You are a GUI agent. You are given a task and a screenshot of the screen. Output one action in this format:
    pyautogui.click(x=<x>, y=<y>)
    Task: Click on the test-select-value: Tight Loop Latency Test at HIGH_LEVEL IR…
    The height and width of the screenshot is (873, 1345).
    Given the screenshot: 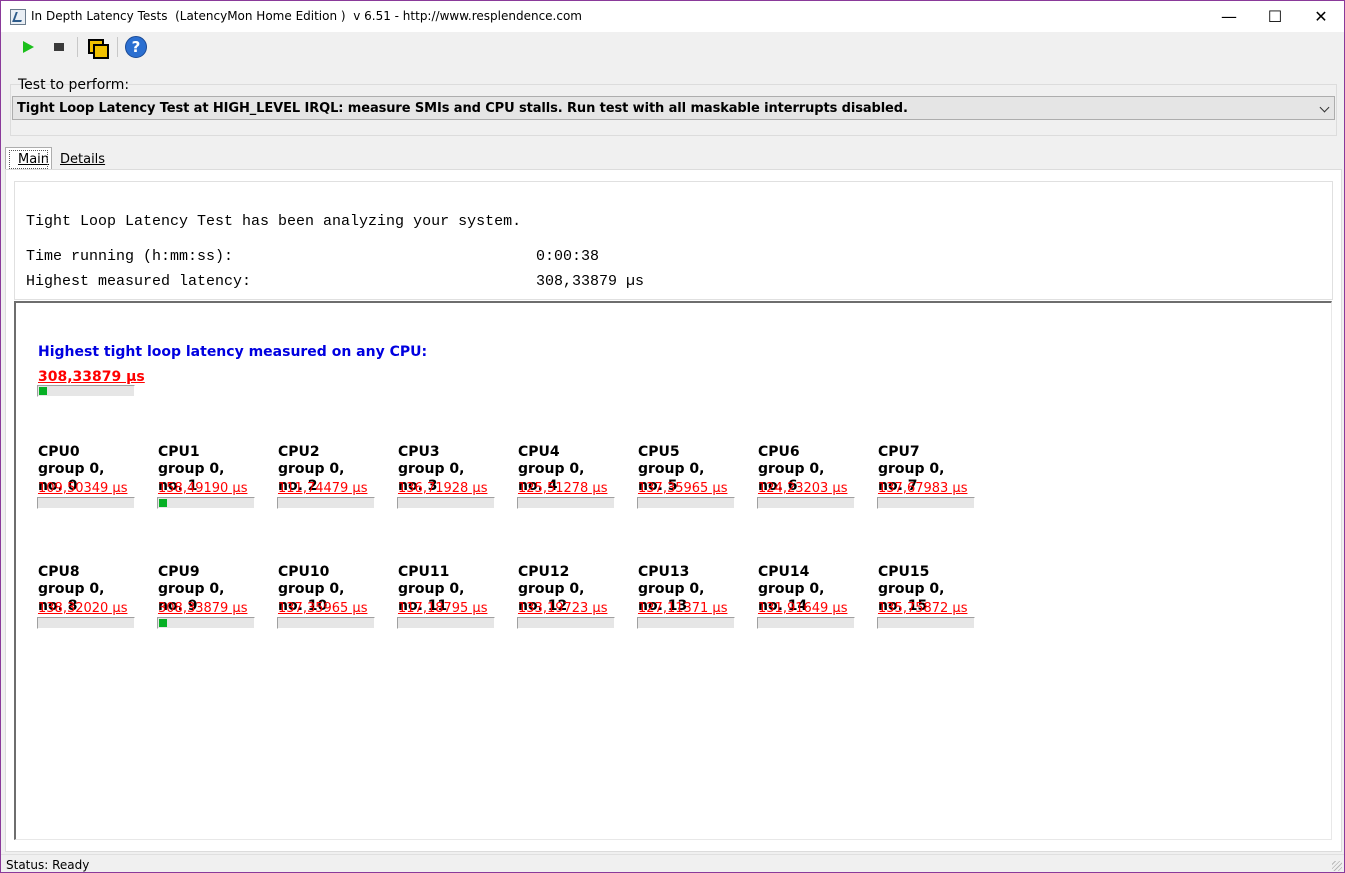 What is the action you would take?
    pyautogui.click(x=462, y=108)
    